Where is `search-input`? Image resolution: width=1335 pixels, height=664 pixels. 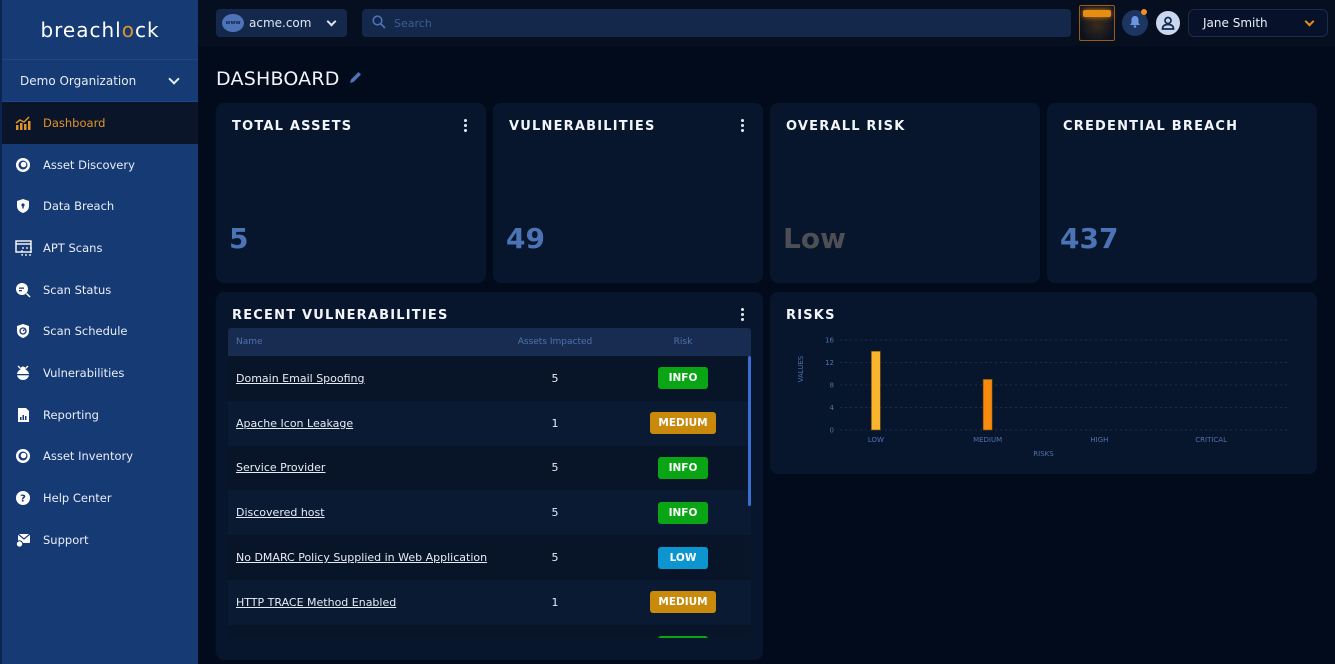
search-input is located at coordinates (727, 23).